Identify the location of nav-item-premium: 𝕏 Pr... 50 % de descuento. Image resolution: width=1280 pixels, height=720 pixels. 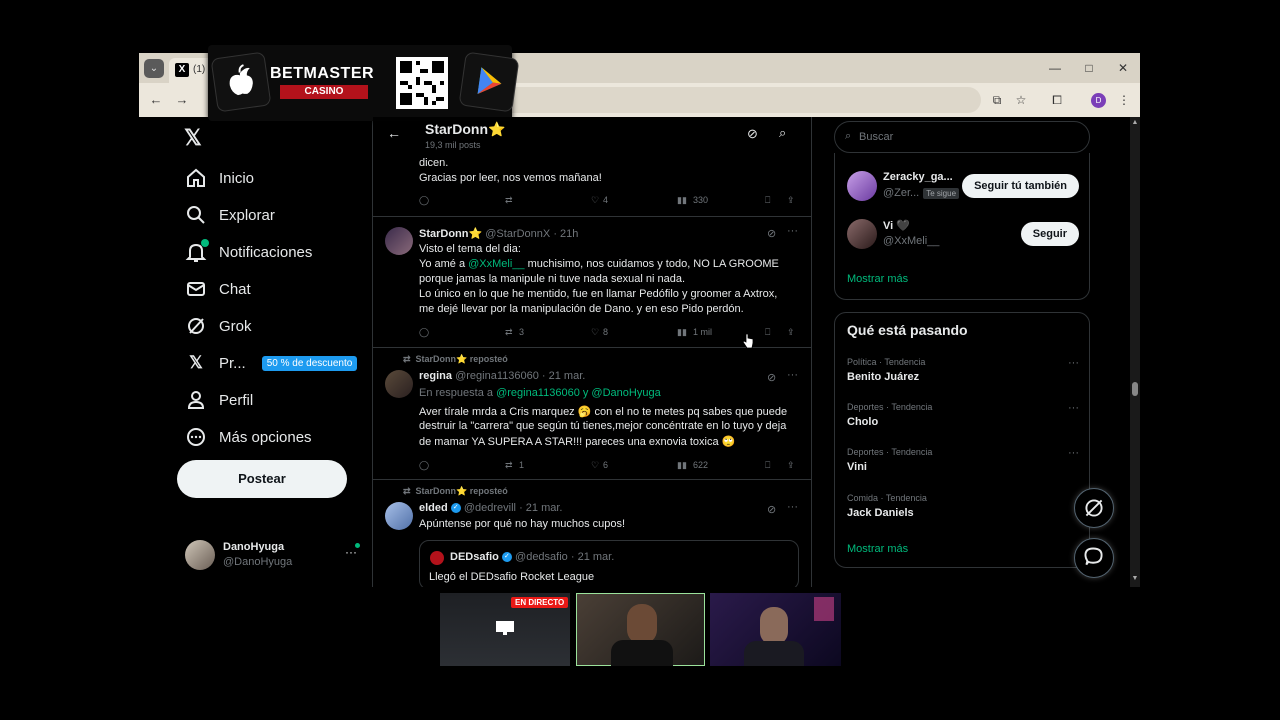
(271, 363).